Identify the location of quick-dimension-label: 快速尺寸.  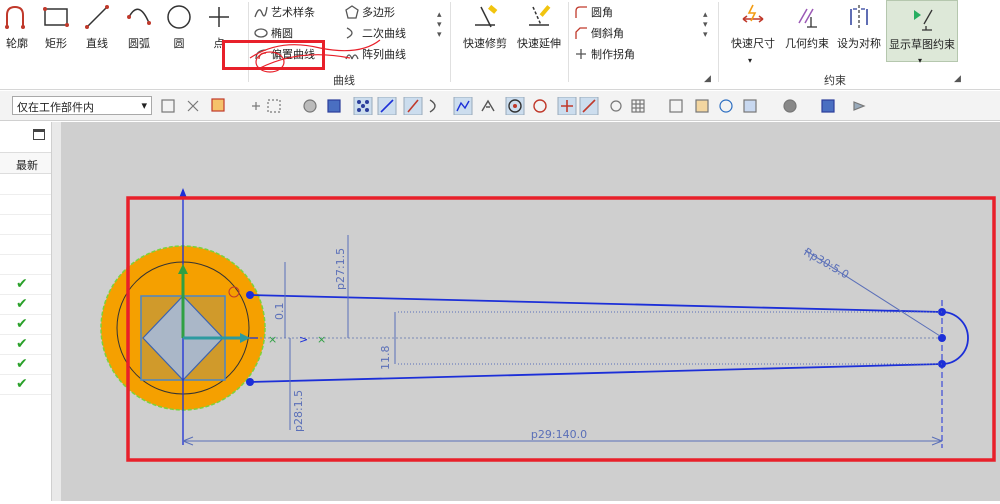
(753, 43).